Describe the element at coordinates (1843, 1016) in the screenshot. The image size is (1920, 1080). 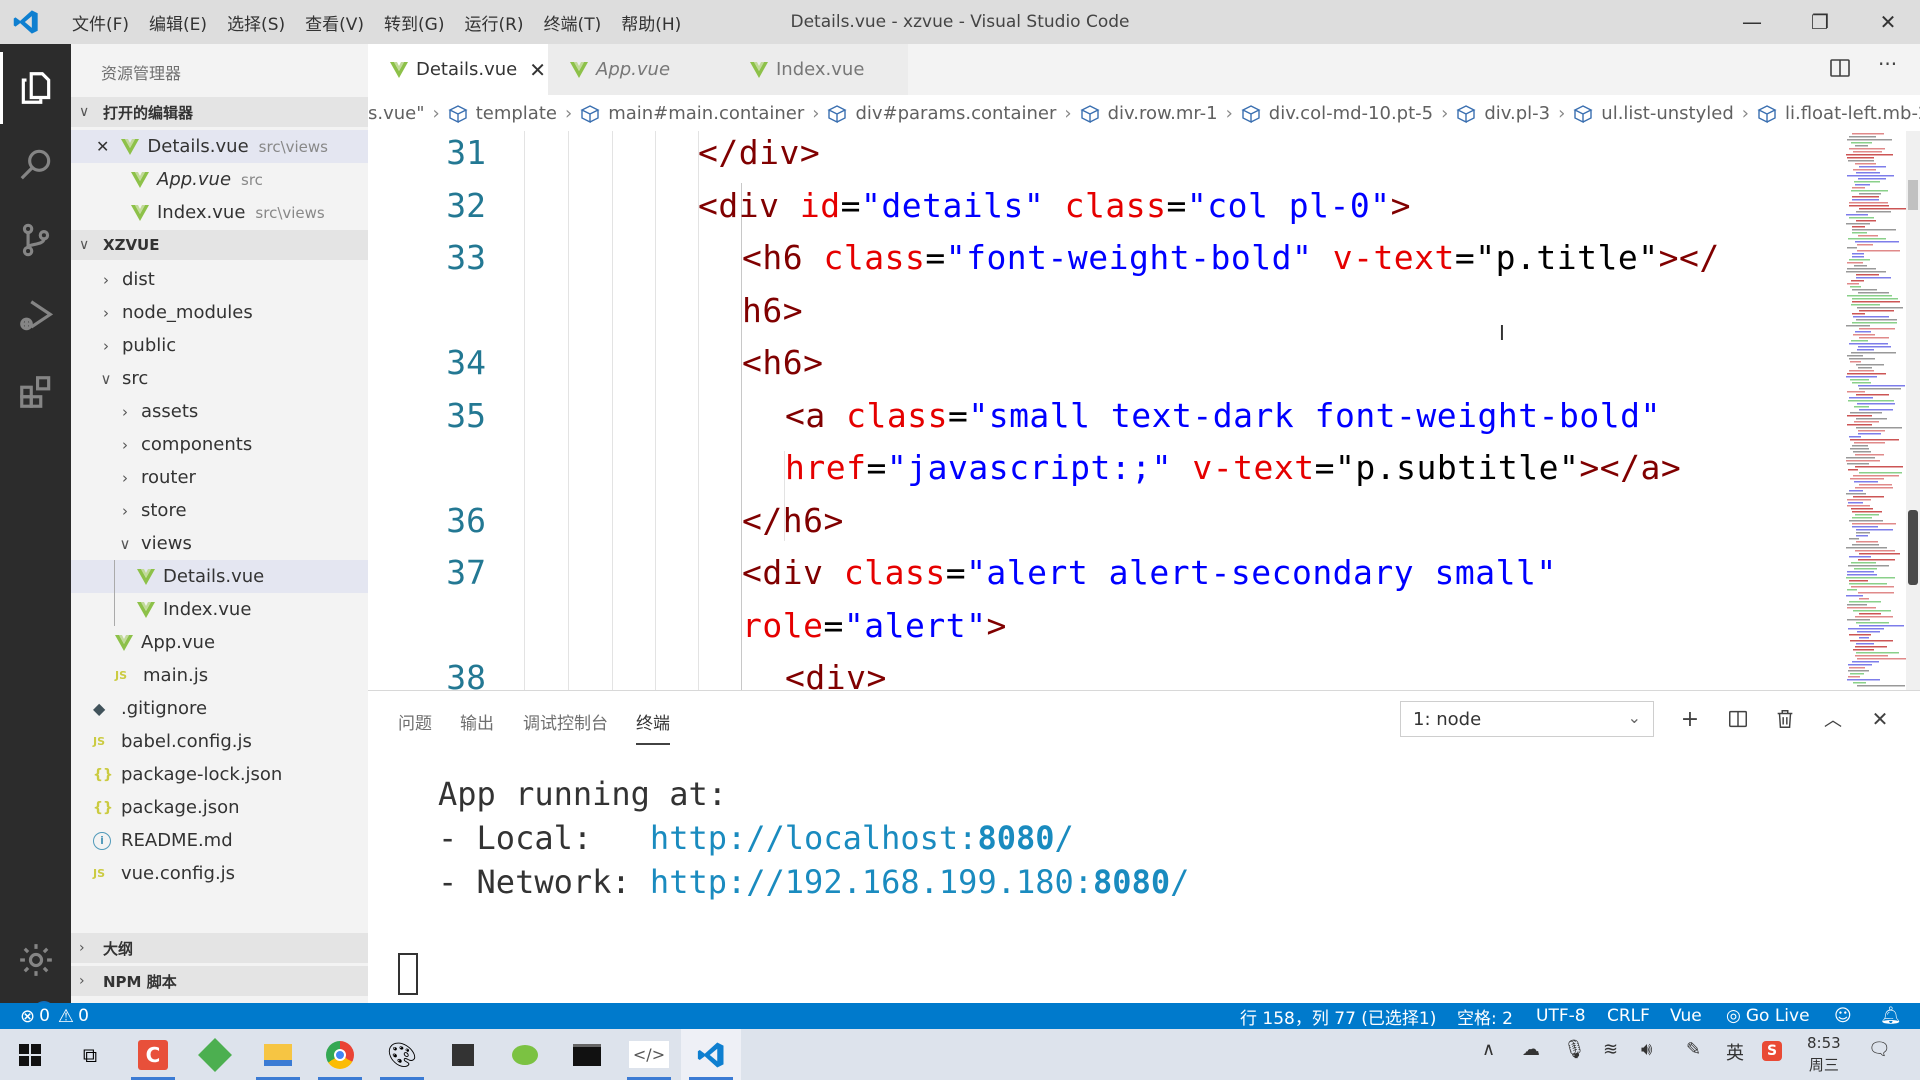
I see `feedback-button: ☺` at that location.